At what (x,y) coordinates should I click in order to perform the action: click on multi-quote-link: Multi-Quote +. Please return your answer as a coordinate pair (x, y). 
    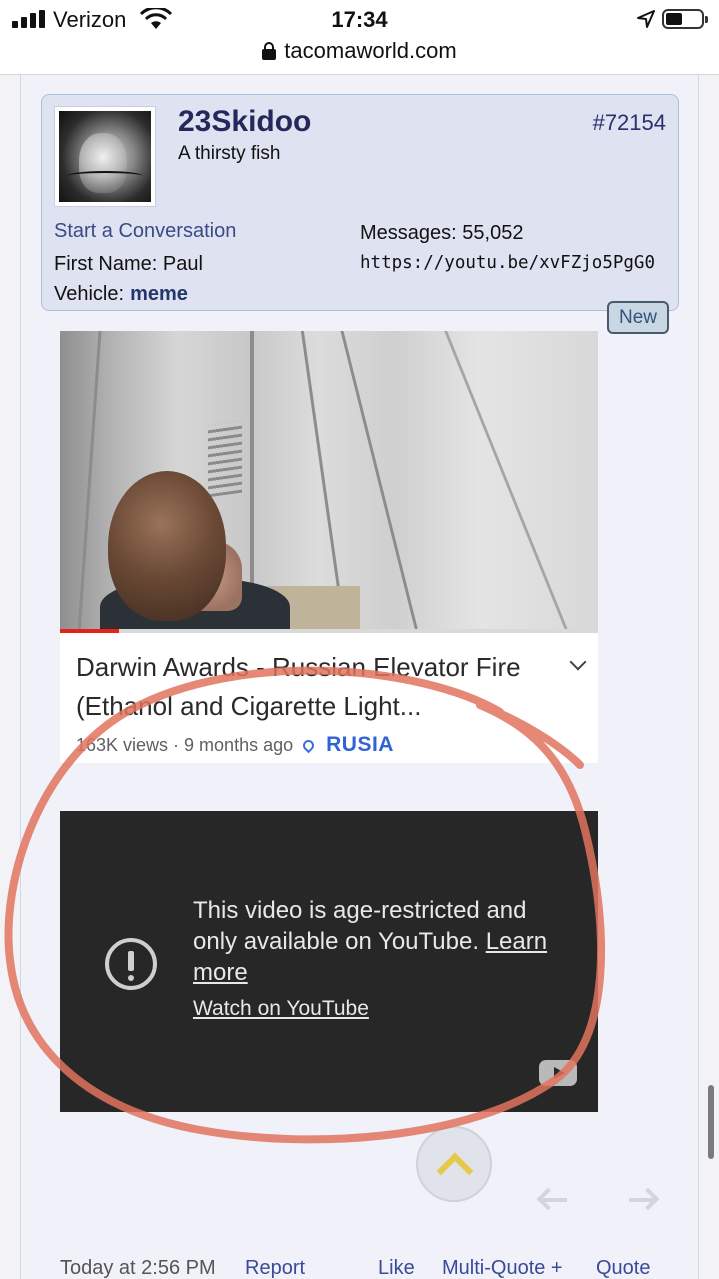
    Looking at the image, I should click on (502, 1268).